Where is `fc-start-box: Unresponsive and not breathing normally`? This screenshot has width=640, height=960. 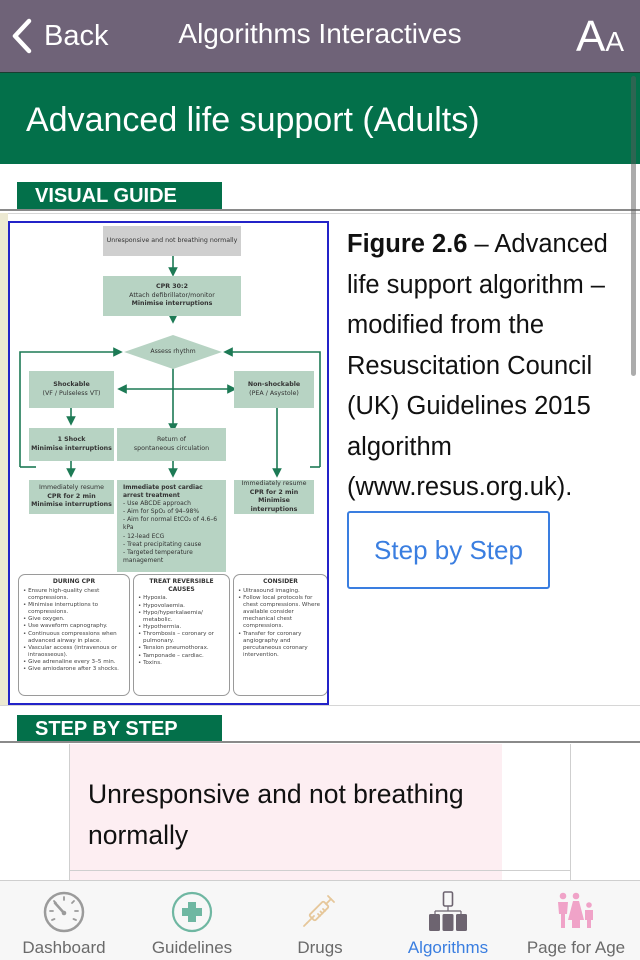
fc-start-box: Unresponsive and not breathing normally is located at coordinates (172, 241).